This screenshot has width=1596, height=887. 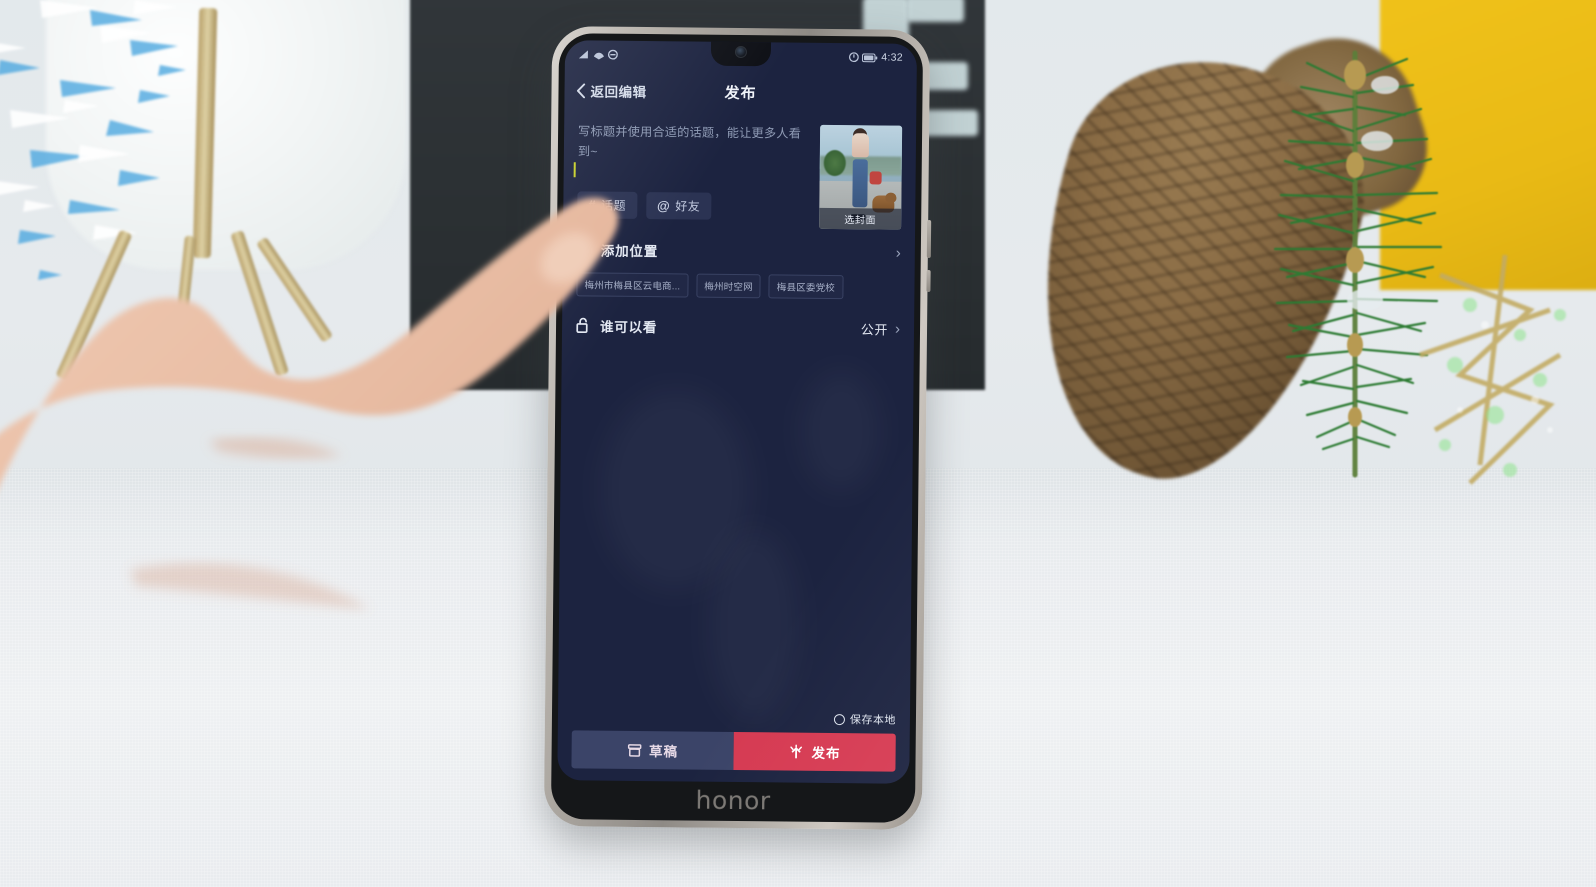 I want to click on cover-person-torso, so click(x=860, y=145).